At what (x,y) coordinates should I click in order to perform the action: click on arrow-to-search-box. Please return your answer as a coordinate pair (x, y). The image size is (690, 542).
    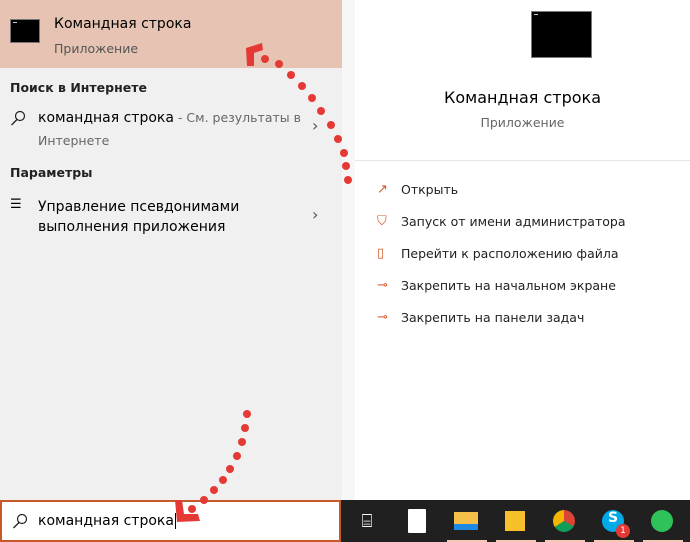
    Looking at the image, I should click on (213, 466).